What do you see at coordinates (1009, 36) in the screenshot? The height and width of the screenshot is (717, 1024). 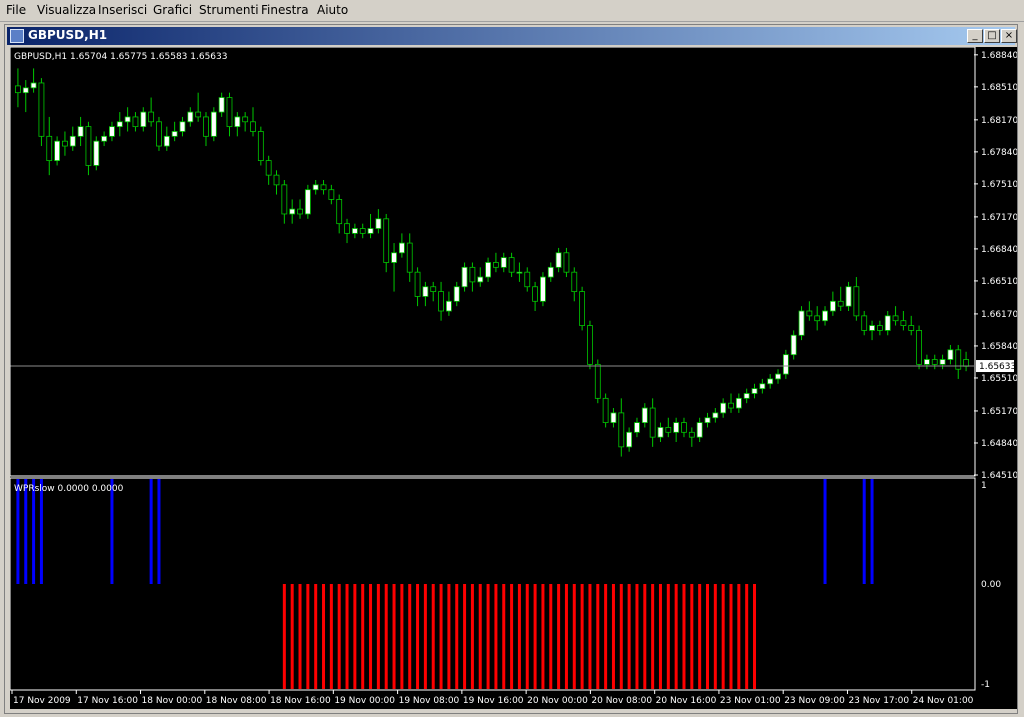 I see `close-button: ×` at bounding box center [1009, 36].